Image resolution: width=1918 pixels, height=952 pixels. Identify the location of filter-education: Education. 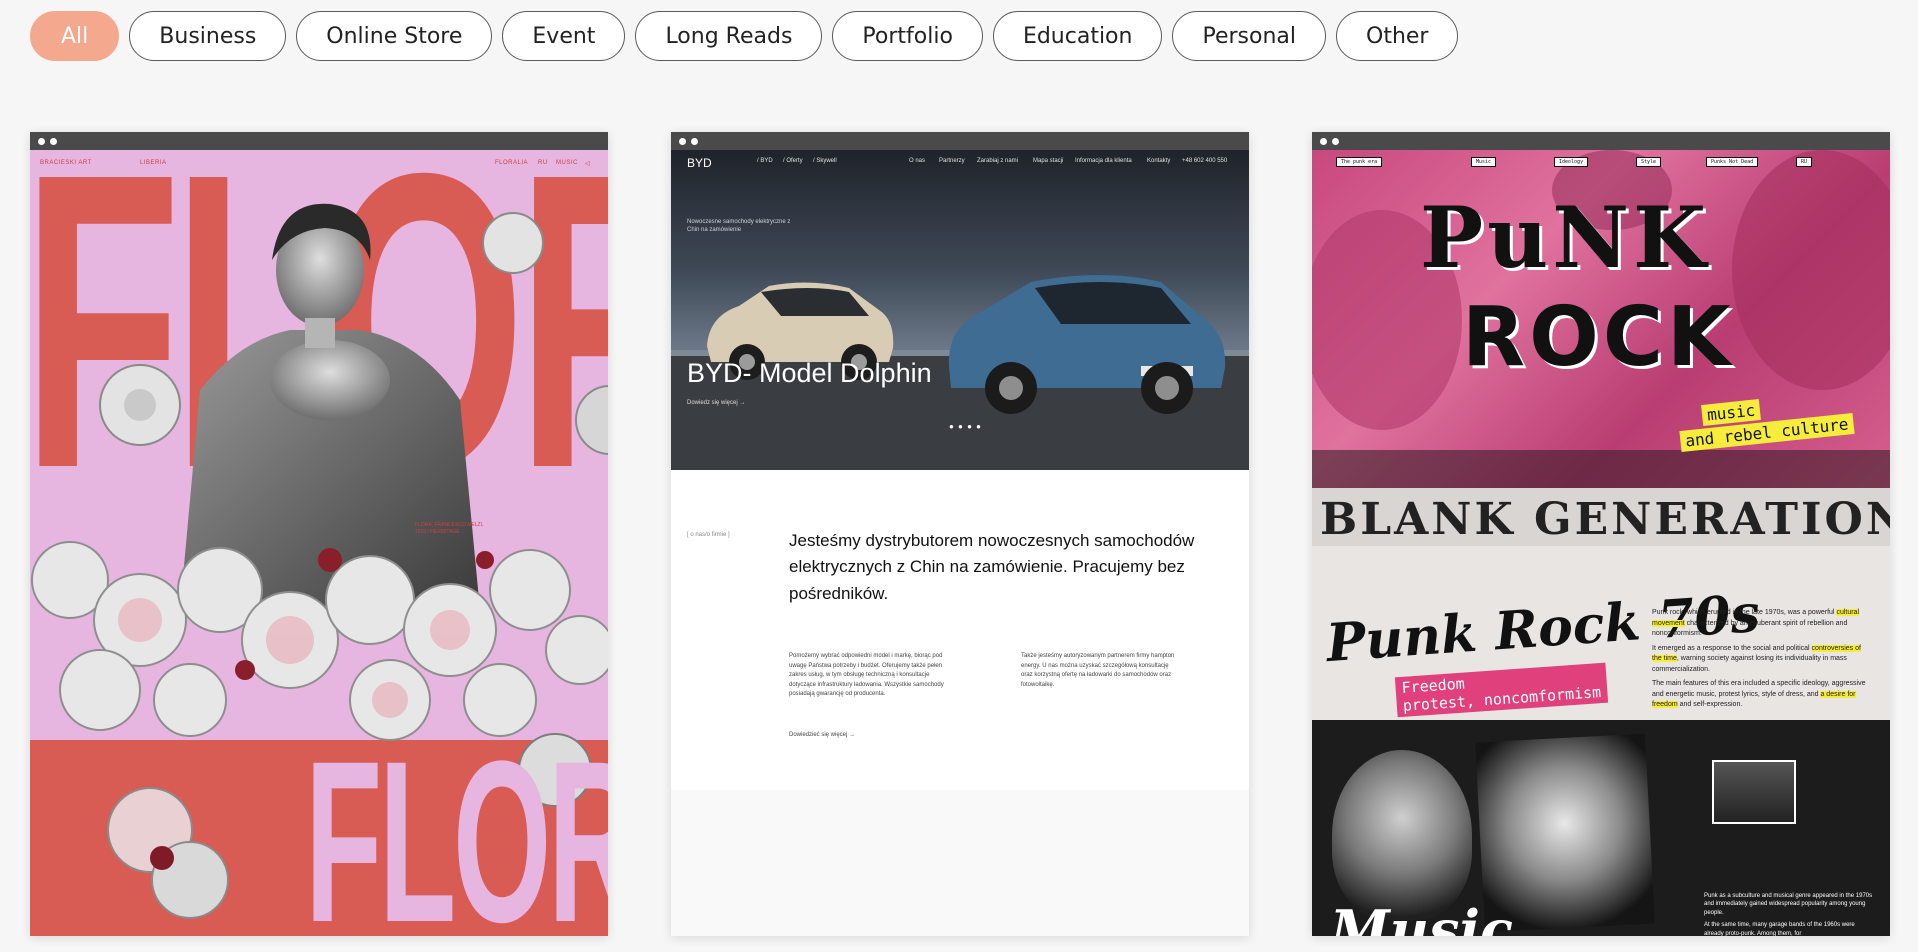
(1077, 36).